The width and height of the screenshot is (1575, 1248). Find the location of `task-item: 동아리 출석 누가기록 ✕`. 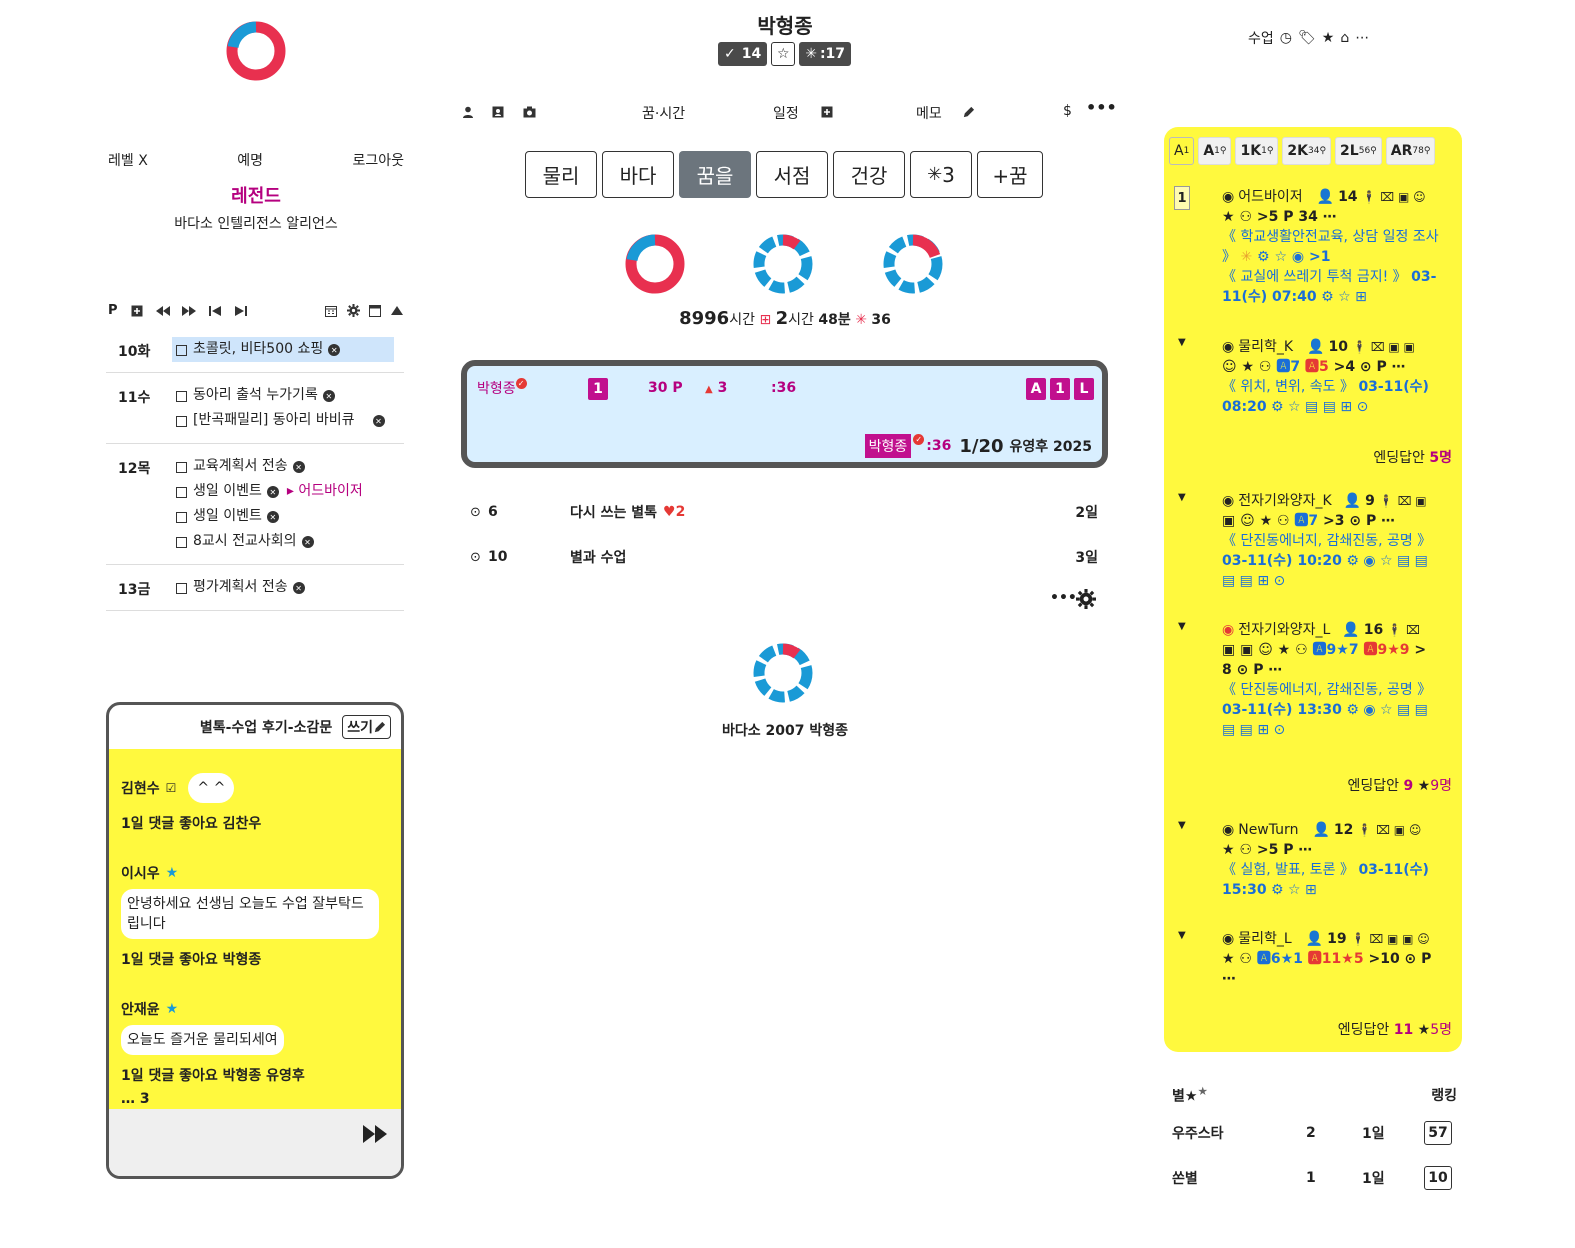

task-item: 동아리 출석 누가기록 ✕ is located at coordinates (288, 395).